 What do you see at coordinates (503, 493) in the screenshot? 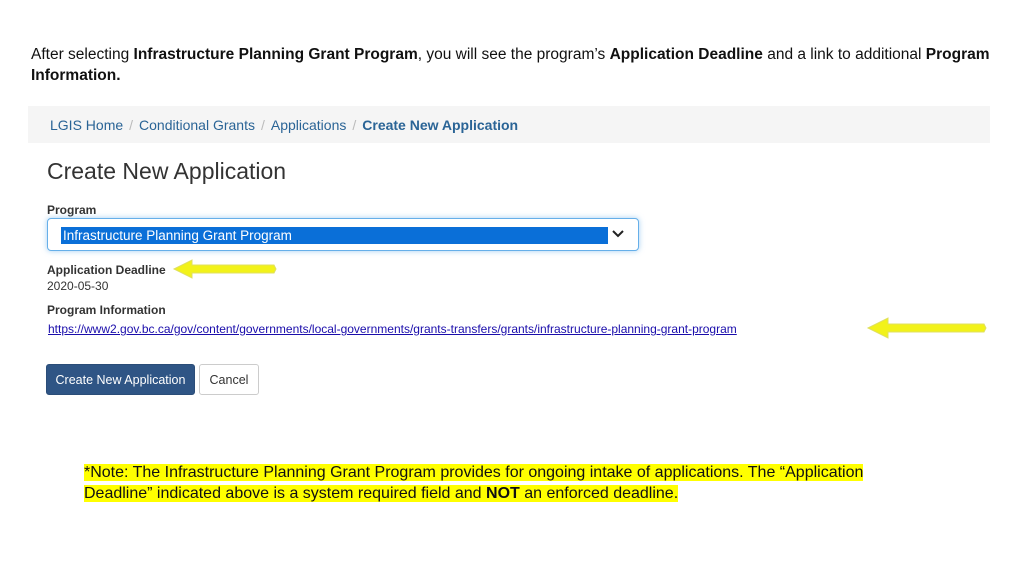
I see `note-bold-not: NOT` at bounding box center [503, 493].